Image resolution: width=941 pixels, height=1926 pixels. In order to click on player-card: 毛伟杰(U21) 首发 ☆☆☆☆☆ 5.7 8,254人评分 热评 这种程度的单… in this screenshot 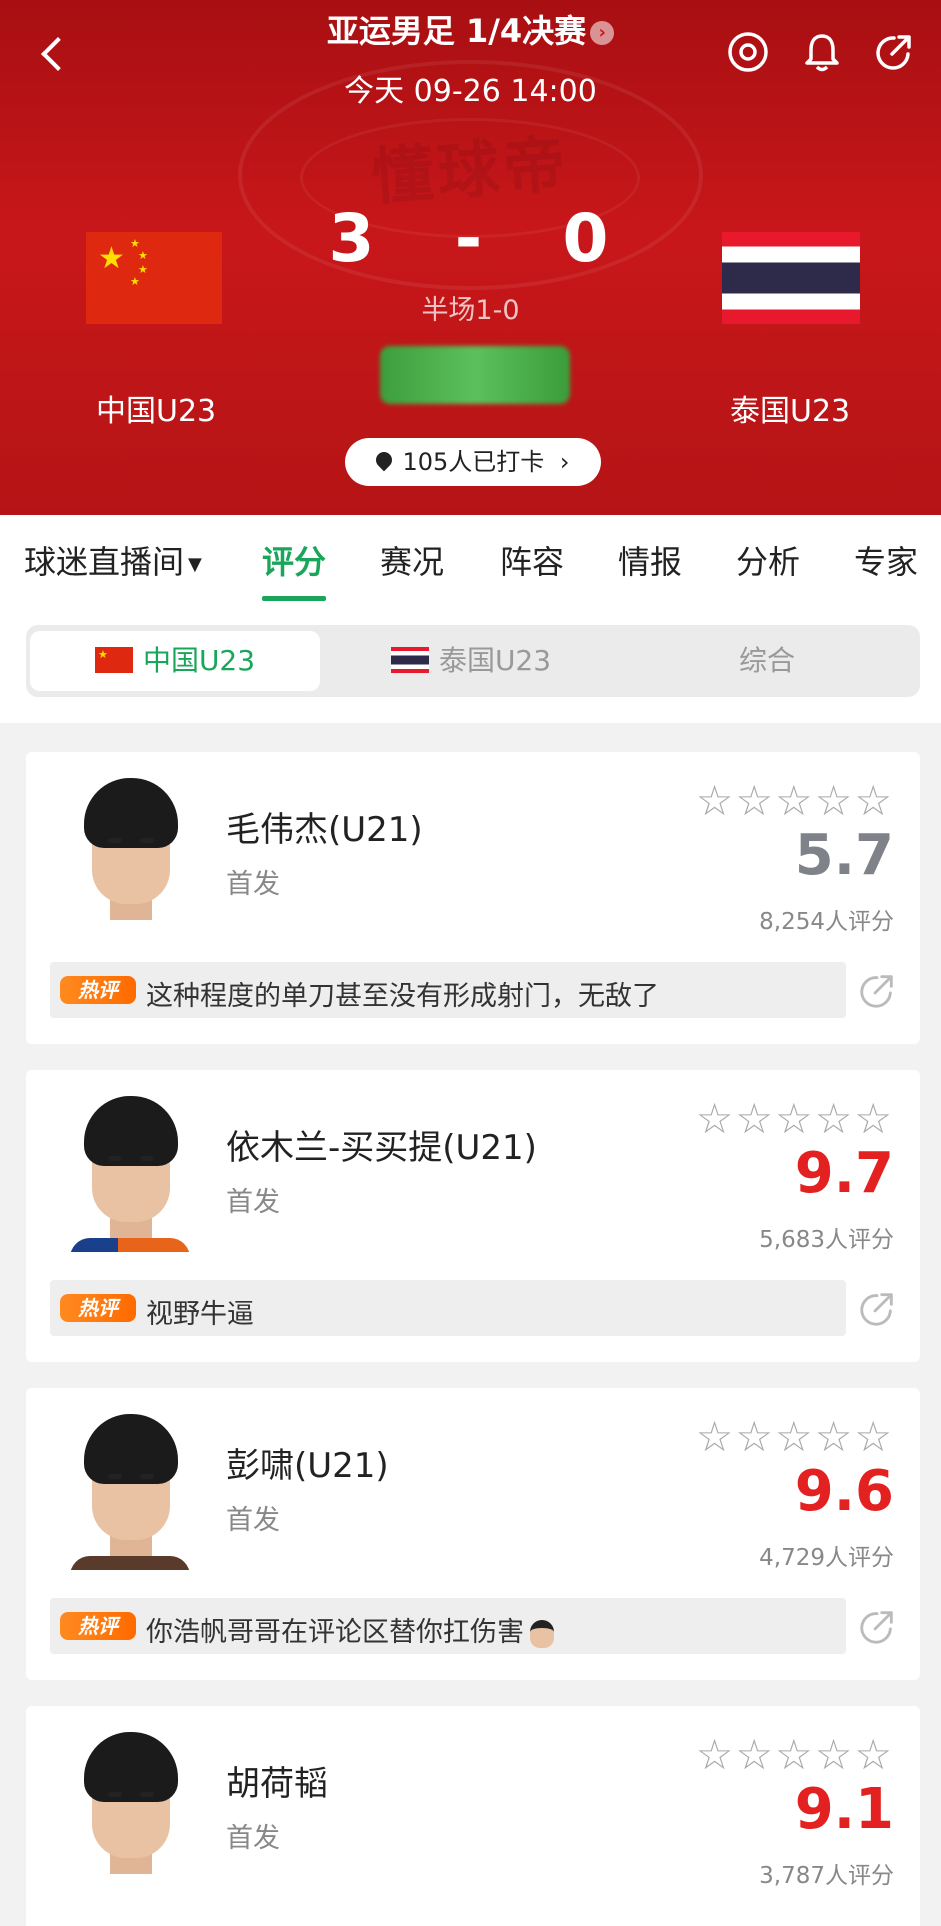, I will do `click(473, 898)`.